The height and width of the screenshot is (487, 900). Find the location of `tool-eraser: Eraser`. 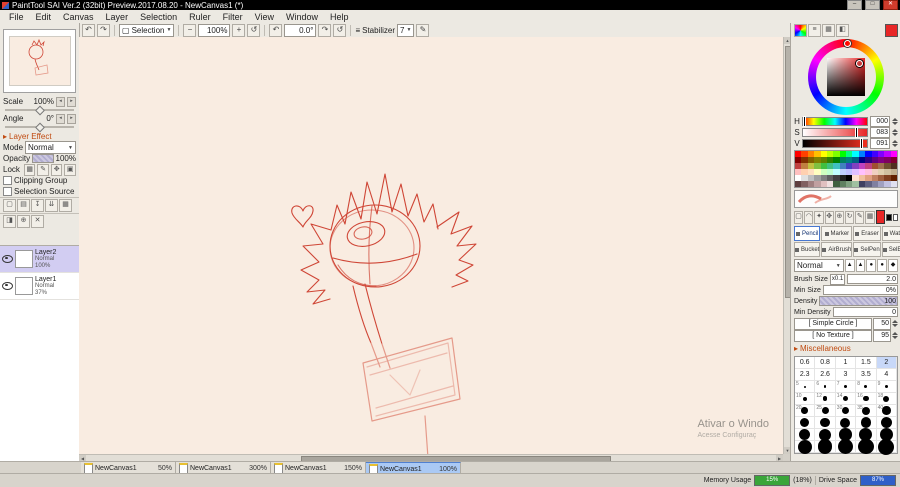

tool-eraser: Eraser is located at coordinates (867, 233).